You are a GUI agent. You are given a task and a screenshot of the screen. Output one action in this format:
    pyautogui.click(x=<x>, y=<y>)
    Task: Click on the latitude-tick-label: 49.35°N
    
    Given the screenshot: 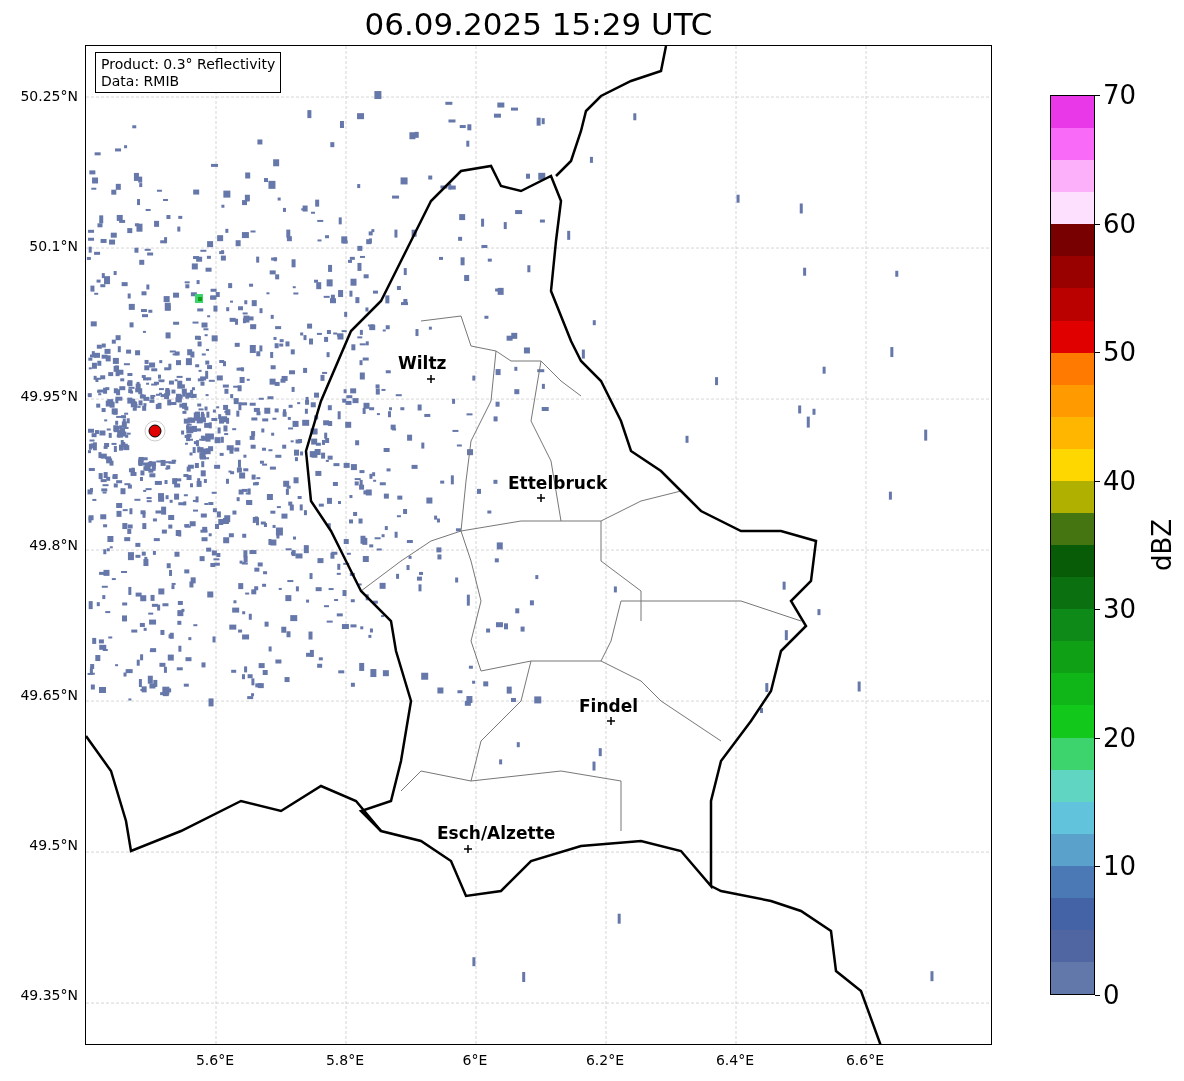 What is the action you would take?
    pyautogui.click(x=49, y=995)
    